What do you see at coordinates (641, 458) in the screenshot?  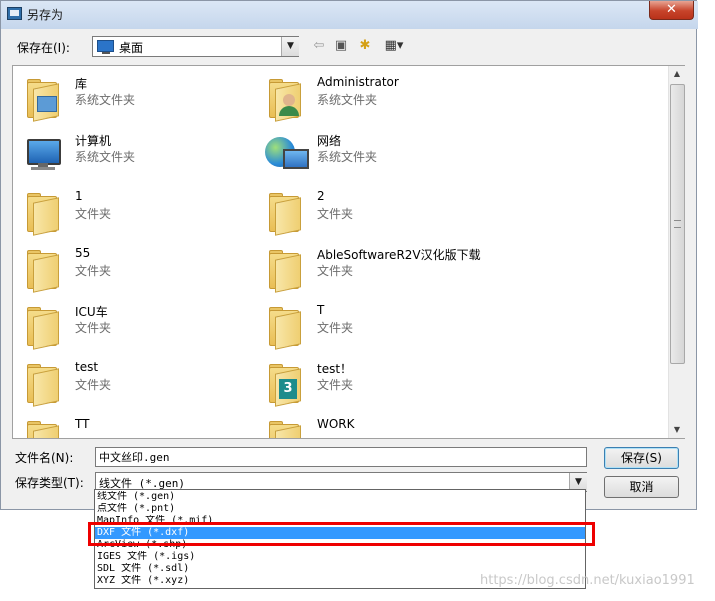 I see `save-button: 保存(S)` at bounding box center [641, 458].